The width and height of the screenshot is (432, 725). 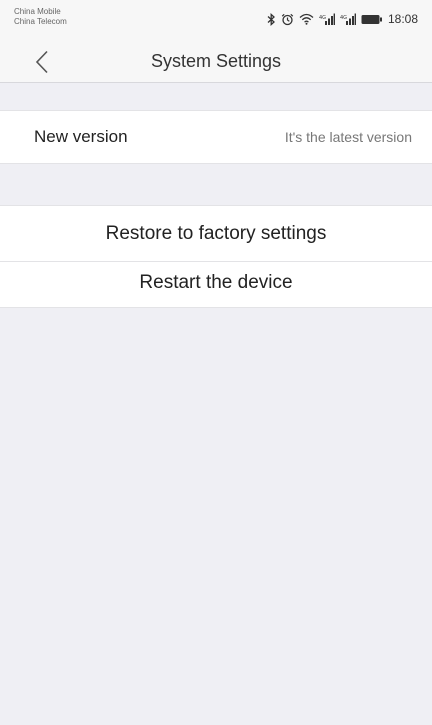 I want to click on page-title: System Settings, so click(x=216, y=61).